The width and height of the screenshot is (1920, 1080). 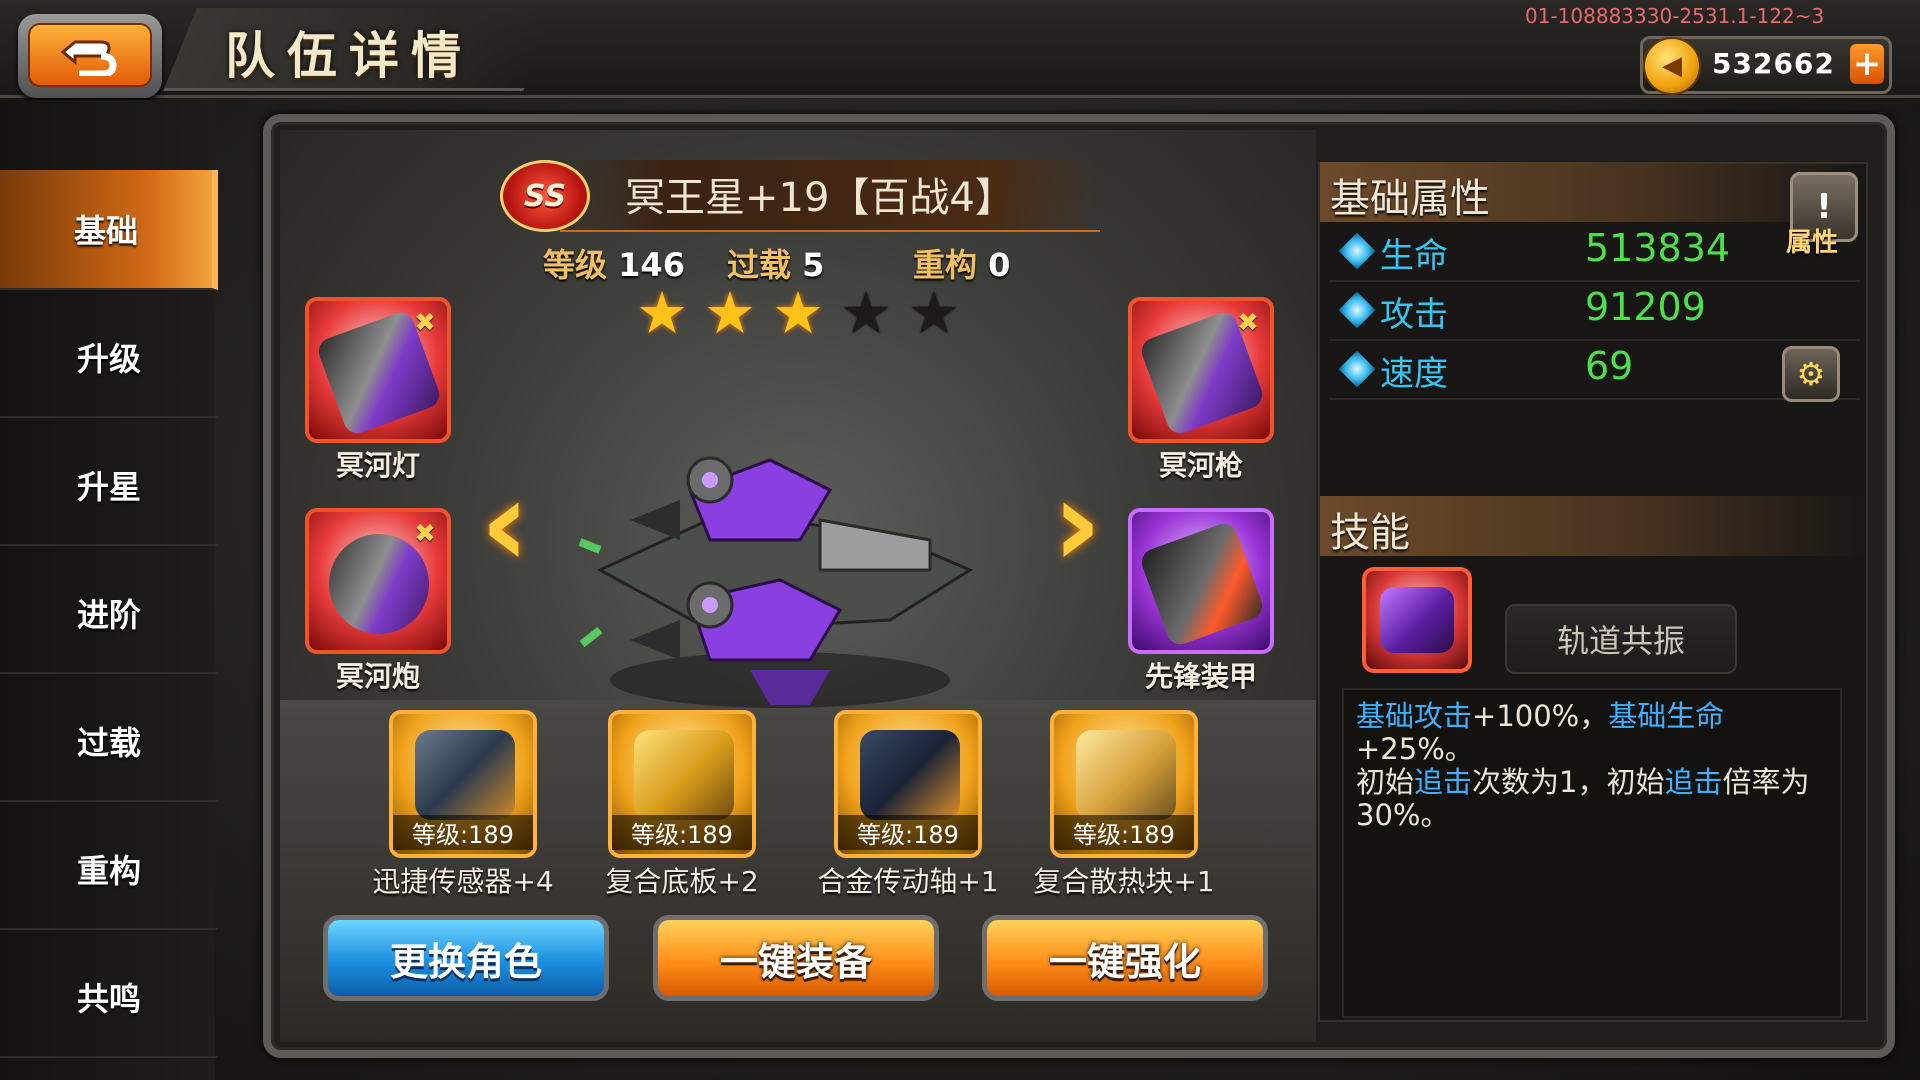 What do you see at coordinates (1126, 775) in the screenshot?
I see `heat-sink-icon` at bounding box center [1126, 775].